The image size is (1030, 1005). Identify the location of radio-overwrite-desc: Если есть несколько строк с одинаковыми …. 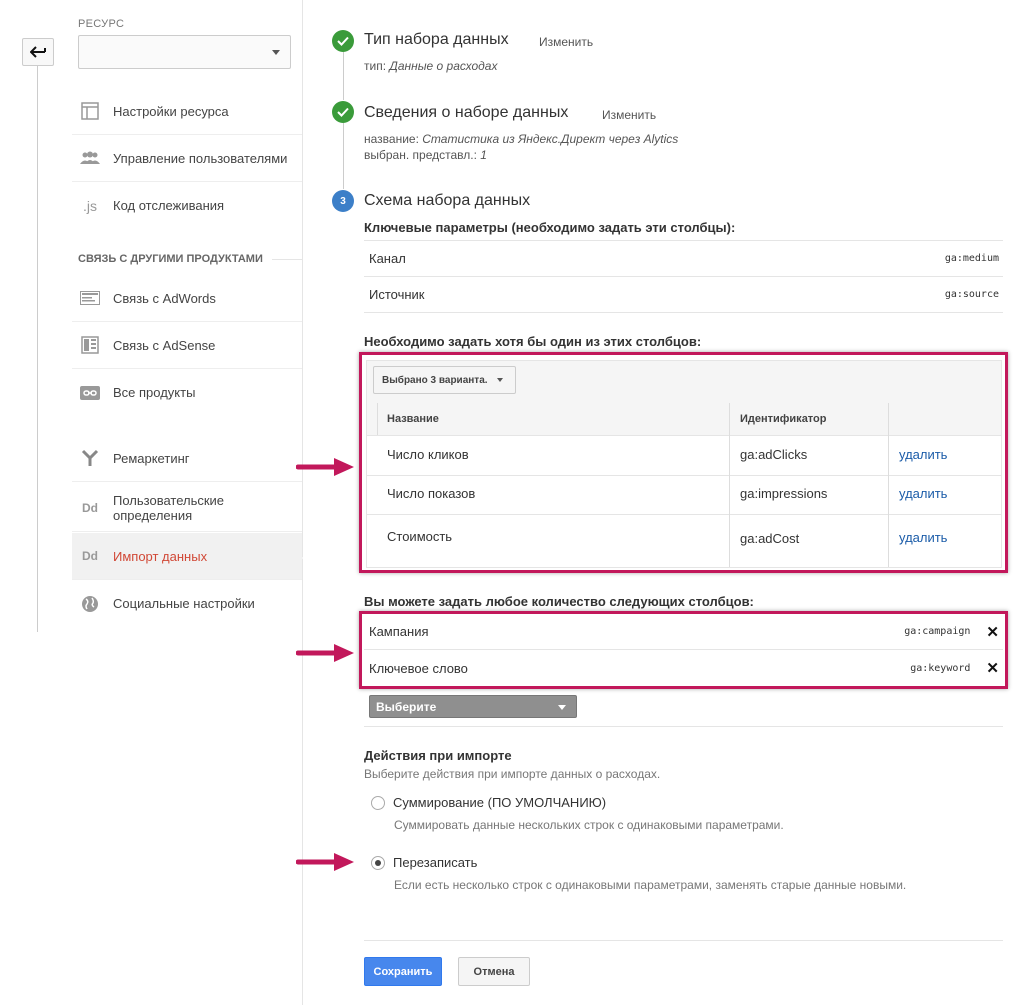
(650, 885).